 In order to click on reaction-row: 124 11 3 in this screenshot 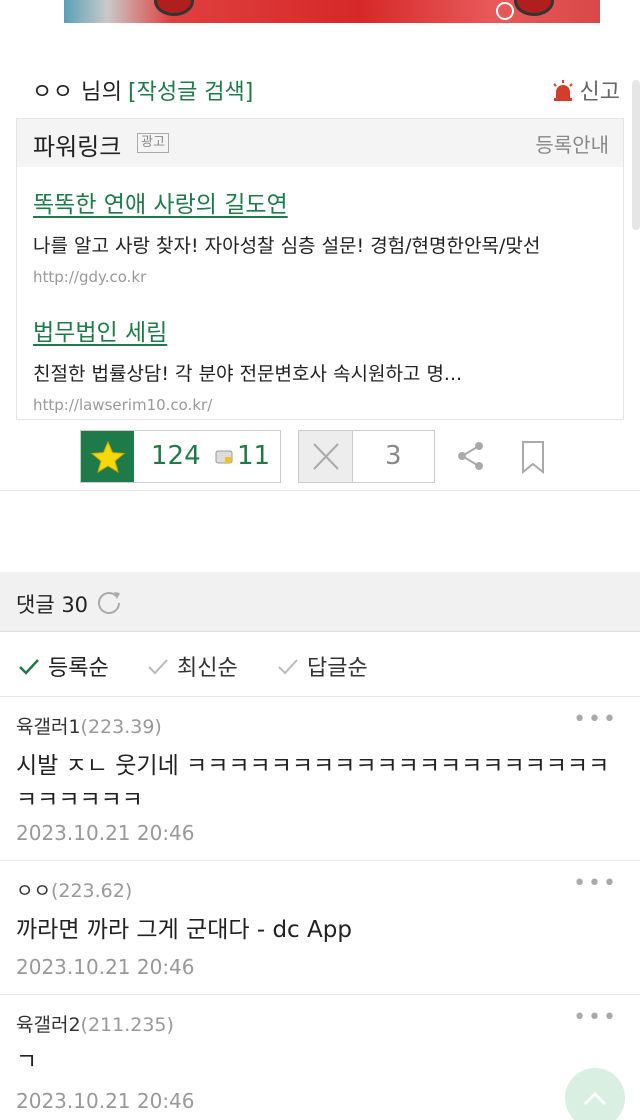, I will do `click(320, 457)`.